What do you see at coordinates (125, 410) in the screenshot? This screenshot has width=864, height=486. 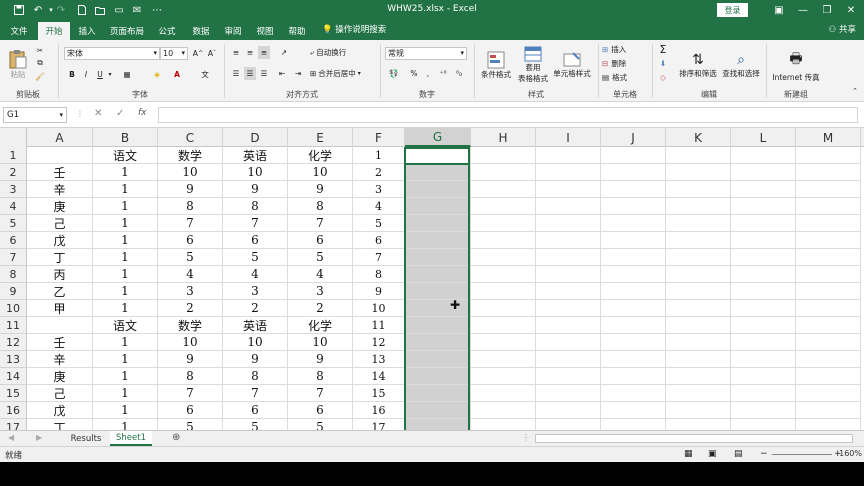 I see `cell-b16: 1` at bounding box center [125, 410].